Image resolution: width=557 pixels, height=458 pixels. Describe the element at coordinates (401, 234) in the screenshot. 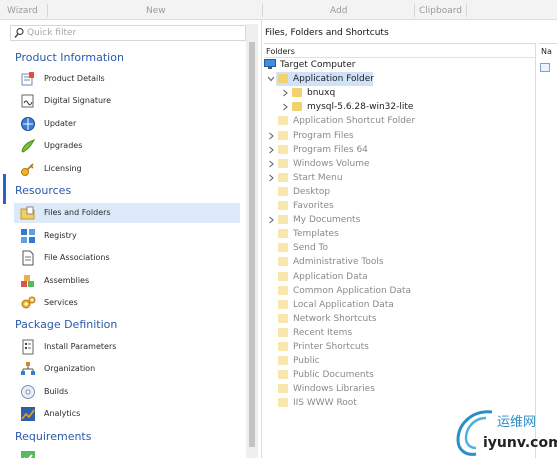

I see `tree-node-folder: Templates` at that location.